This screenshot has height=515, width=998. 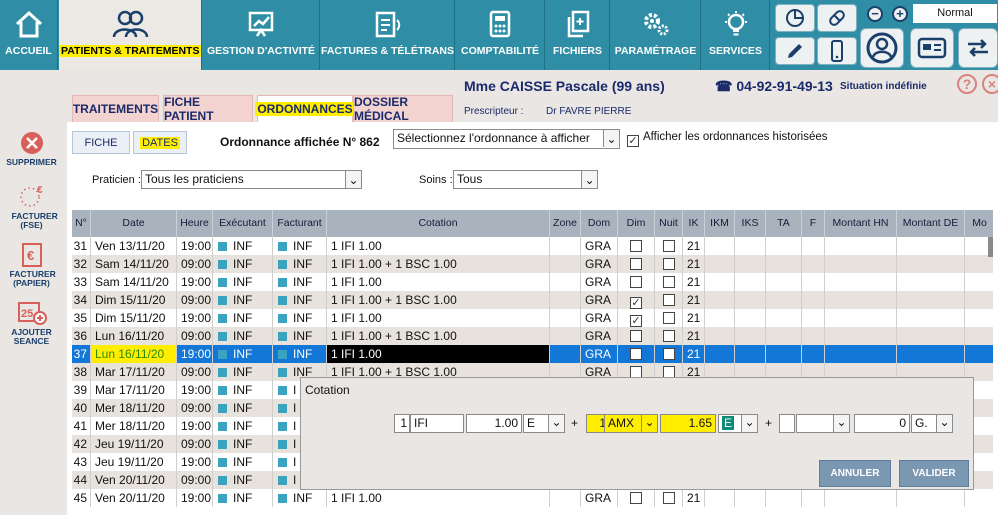 I want to click on nav-gestion-activite: GESTION D'ACTIVITÉ, so click(x=261, y=35).